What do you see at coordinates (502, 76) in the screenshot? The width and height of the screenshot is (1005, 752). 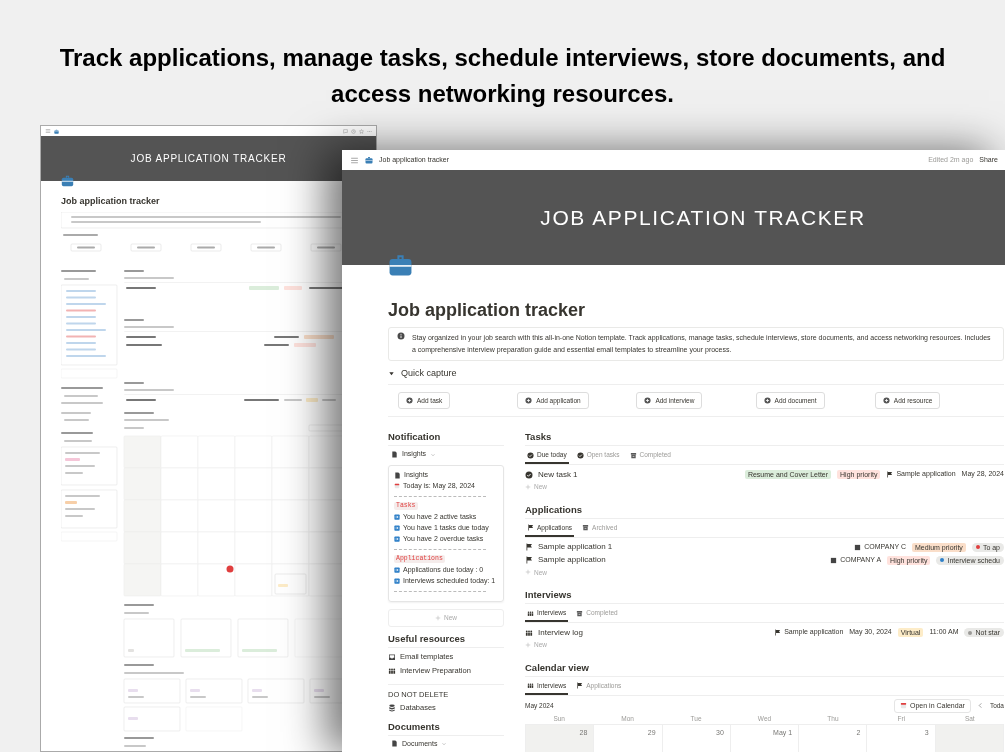 I see `headline: Track applications, manage tasks, schedule interviews, store documents, and access networking resources.` at bounding box center [502, 76].